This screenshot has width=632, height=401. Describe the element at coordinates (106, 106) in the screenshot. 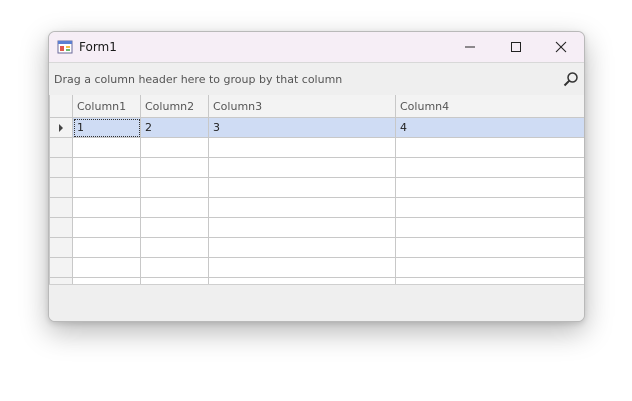

I see `column-header-1: Column1` at that location.